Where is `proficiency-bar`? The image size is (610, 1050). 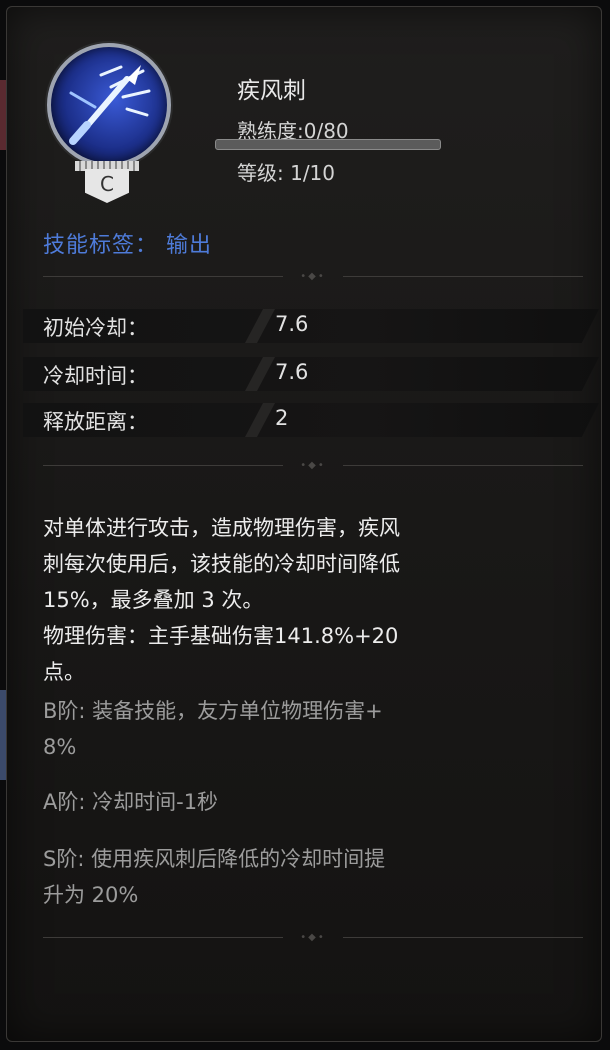
proficiency-bar is located at coordinates (328, 144).